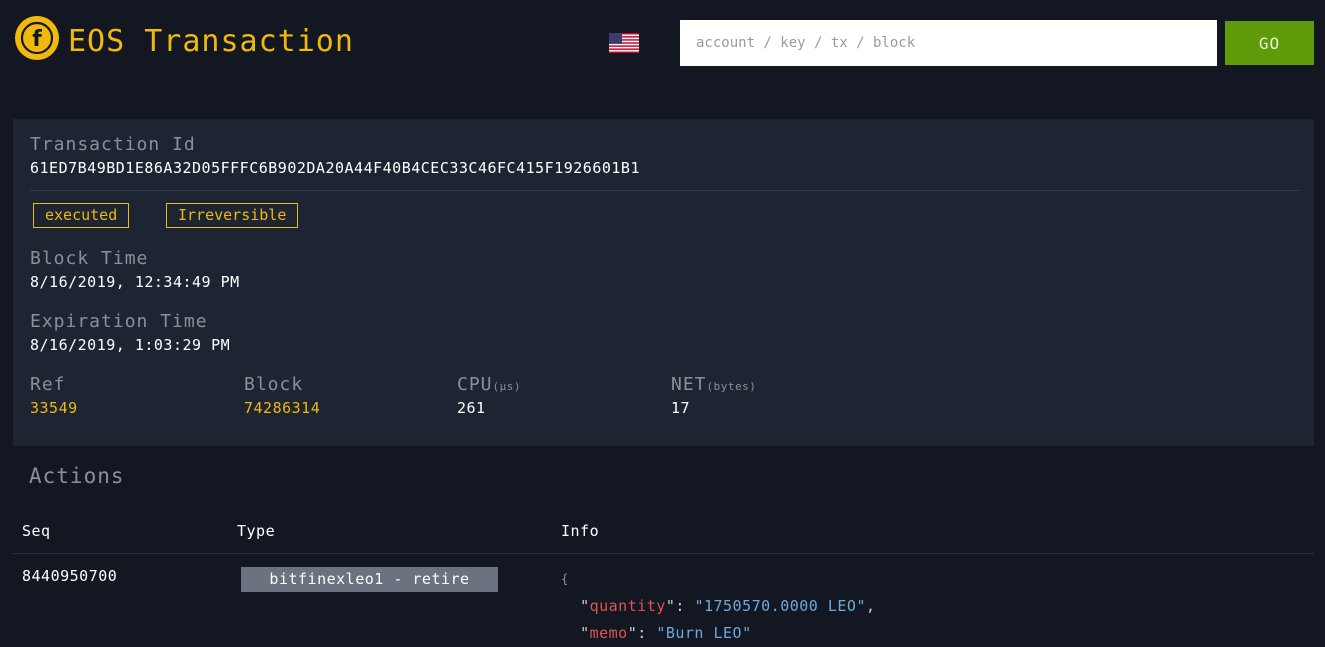  Describe the element at coordinates (135, 282) in the screenshot. I see `block-time-value: 8/16/2019, 12:34:49 PM` at that location.